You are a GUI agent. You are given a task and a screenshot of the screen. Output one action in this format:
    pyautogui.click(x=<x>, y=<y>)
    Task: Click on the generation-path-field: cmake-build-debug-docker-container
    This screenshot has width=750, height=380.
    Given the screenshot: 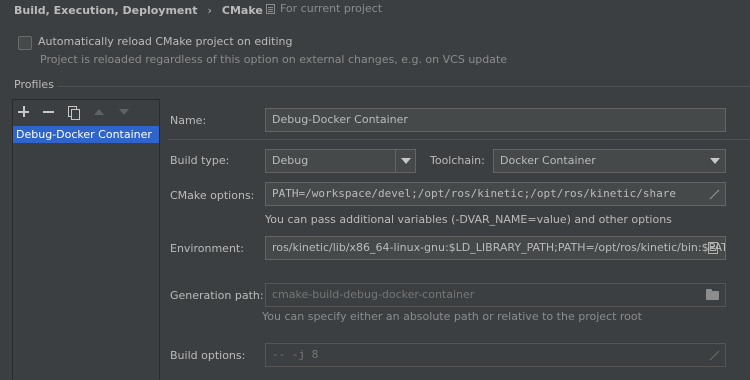 What is the action you would take?
    pyautogui.click(x=495, y=295)
    